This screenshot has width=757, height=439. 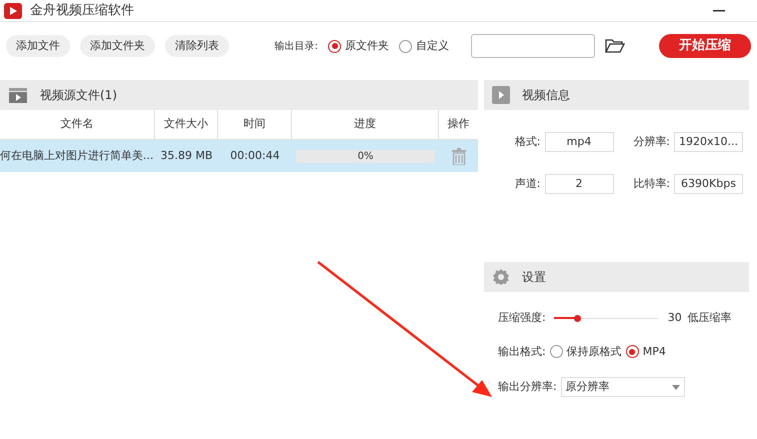 What do you see at coordinates (615, 46) in the screenshot?
I see `folder-icon` at bounding box center [615, 46].